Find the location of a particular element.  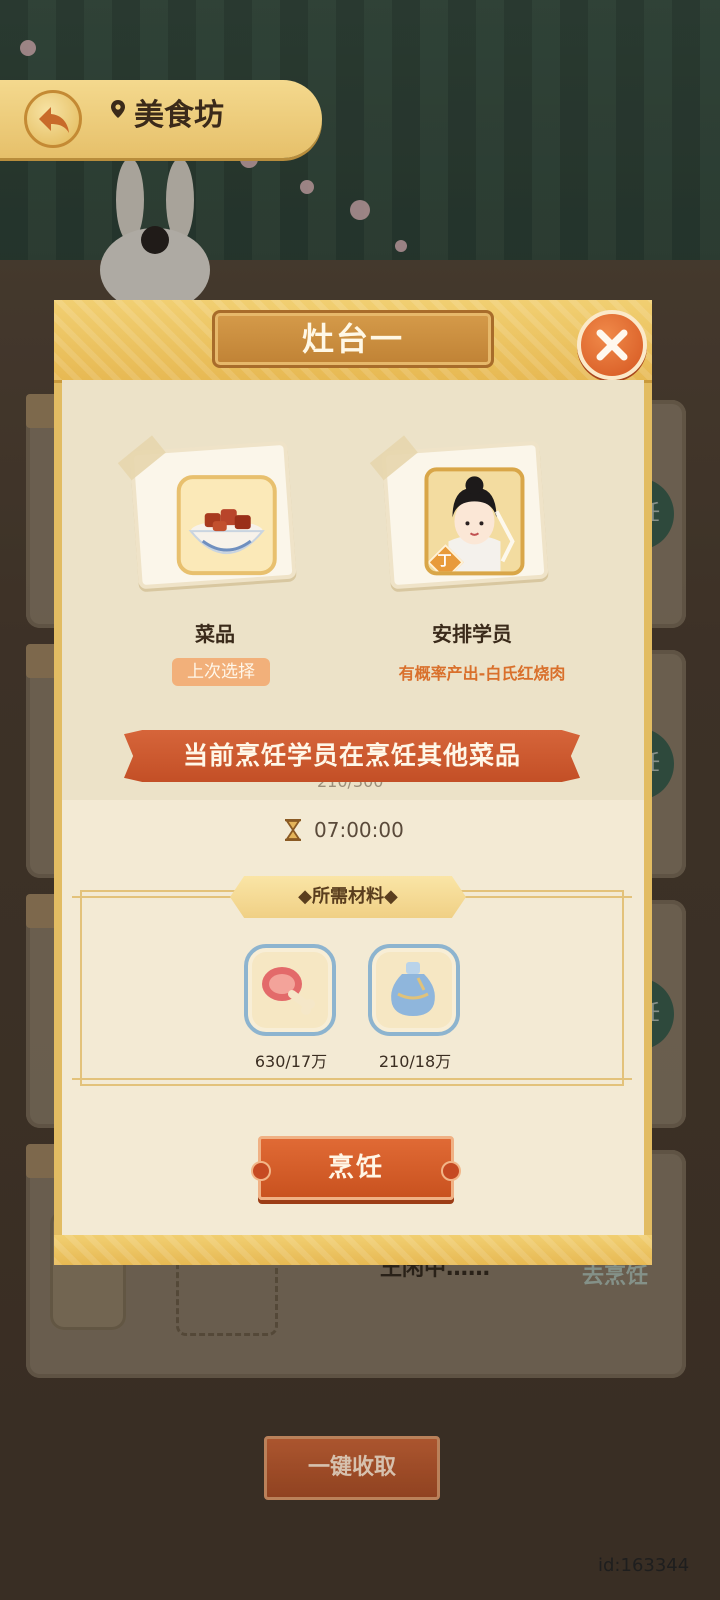

meat-drumstick-icon is located at coordinates (288, 991).